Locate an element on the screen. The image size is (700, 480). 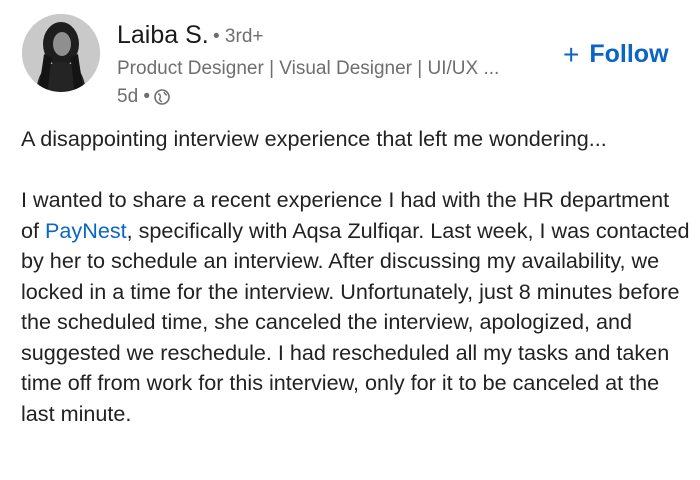
author-name: Laiba S. is located at coordinates (163, 35).